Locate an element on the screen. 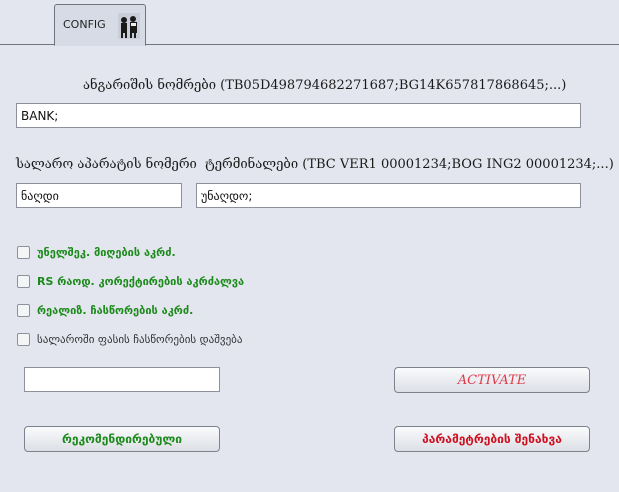 Image resolution: width=619 pixels, height=492 pixels. account-numbers-input is located at coordinates (298, 115).